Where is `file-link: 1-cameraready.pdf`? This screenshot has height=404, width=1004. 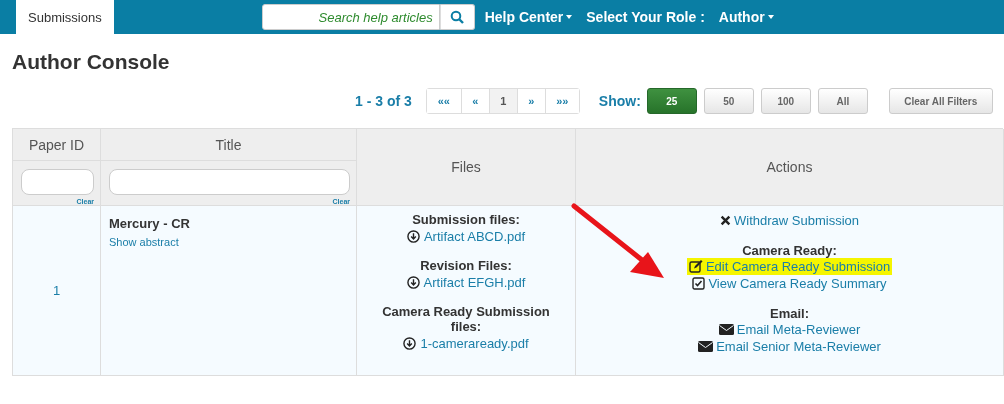
file-link: 1-cameraready.pdf is located at coordinates (466, 343).